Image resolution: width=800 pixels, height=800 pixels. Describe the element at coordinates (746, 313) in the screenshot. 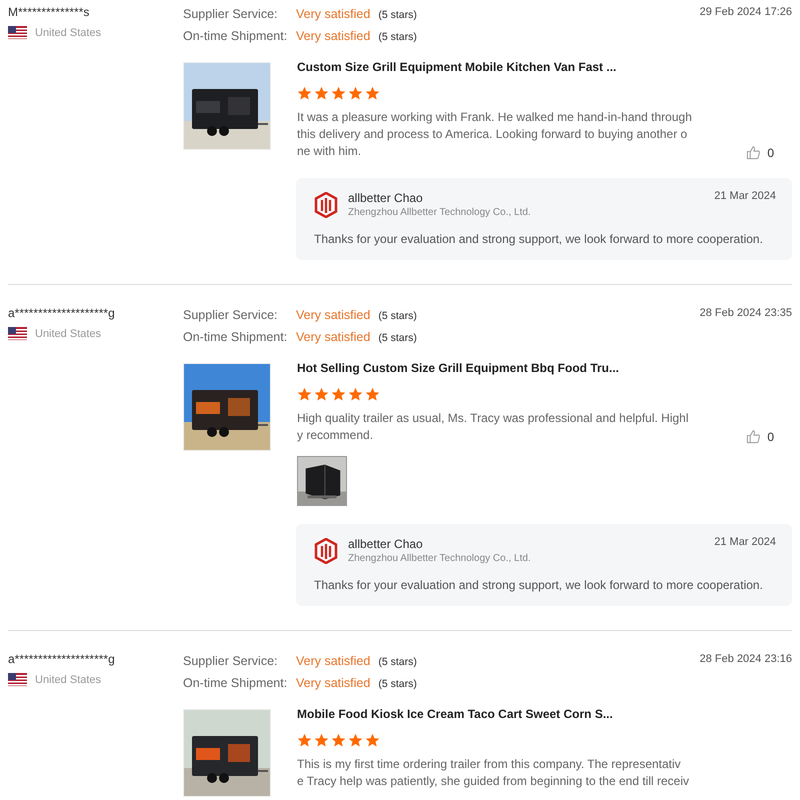

I see `review-date: 28 Feb 2024 23:35` at that location.